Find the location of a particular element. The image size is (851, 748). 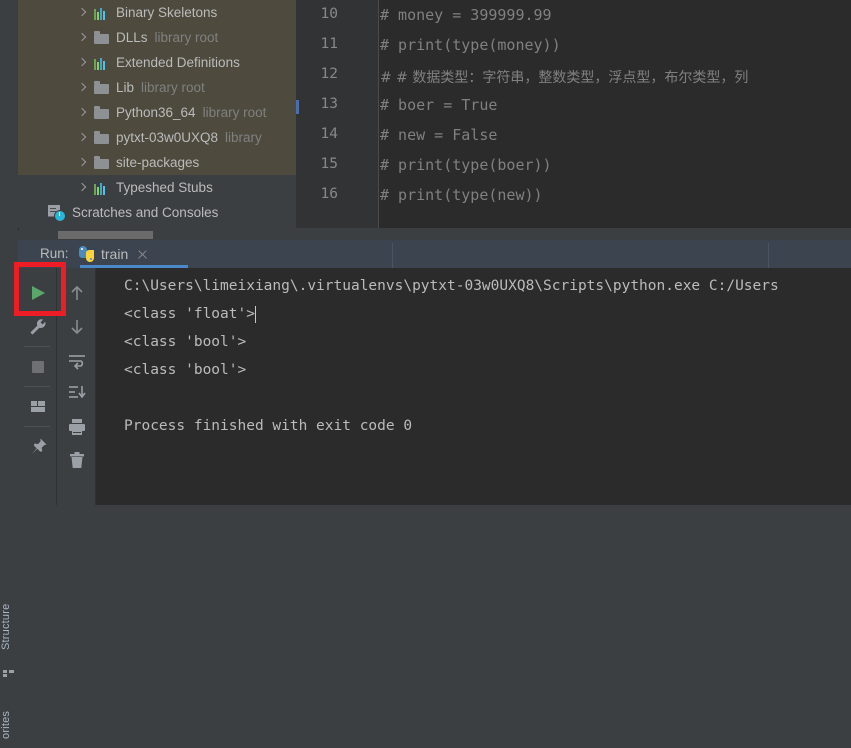

code-line: # new = False is located at coordinates (439, 135).